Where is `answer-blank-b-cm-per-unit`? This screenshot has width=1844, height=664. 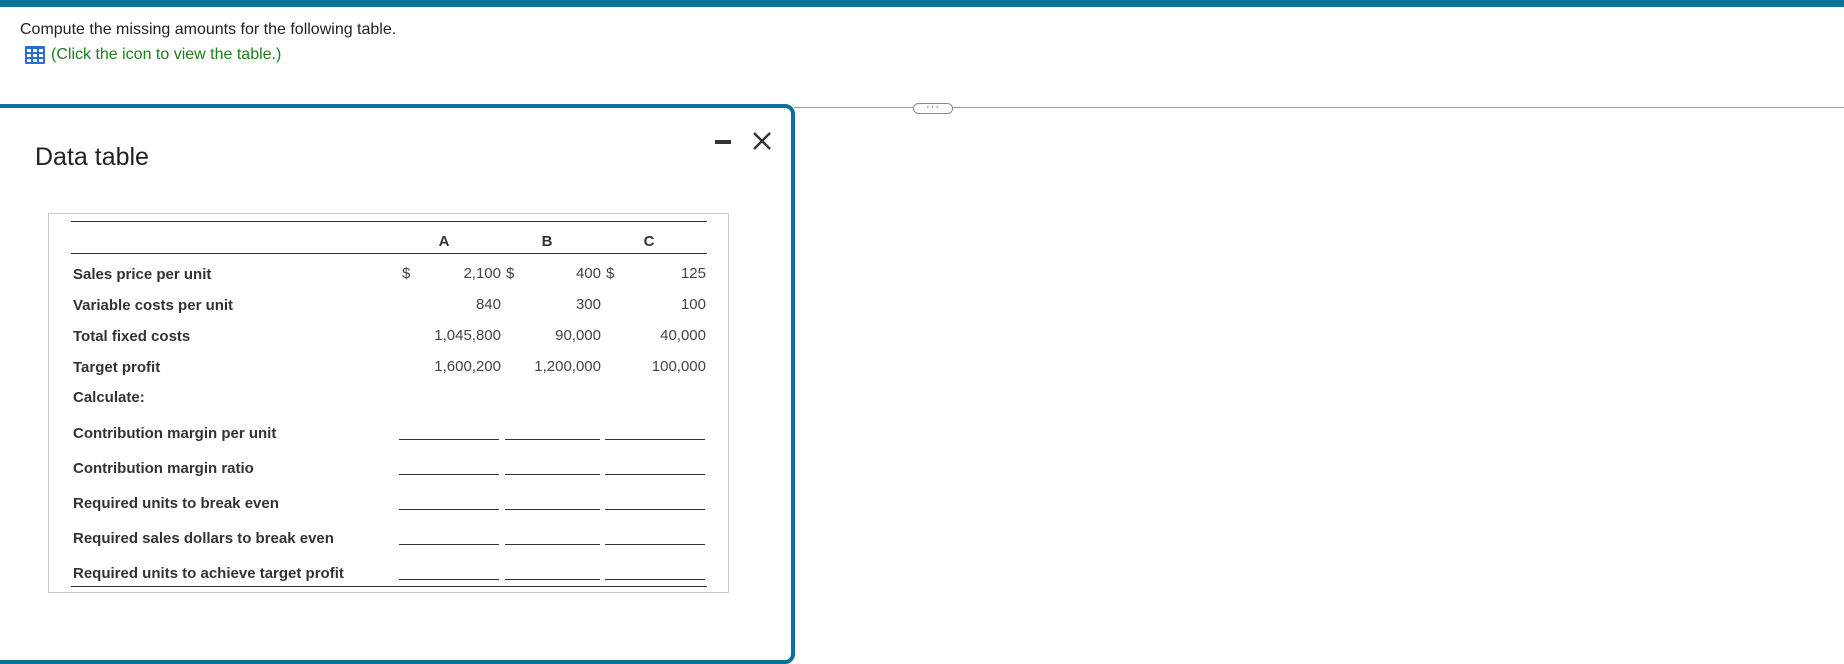 answer-blank-b-cm-per-unit is located at coordinates (552, 439).